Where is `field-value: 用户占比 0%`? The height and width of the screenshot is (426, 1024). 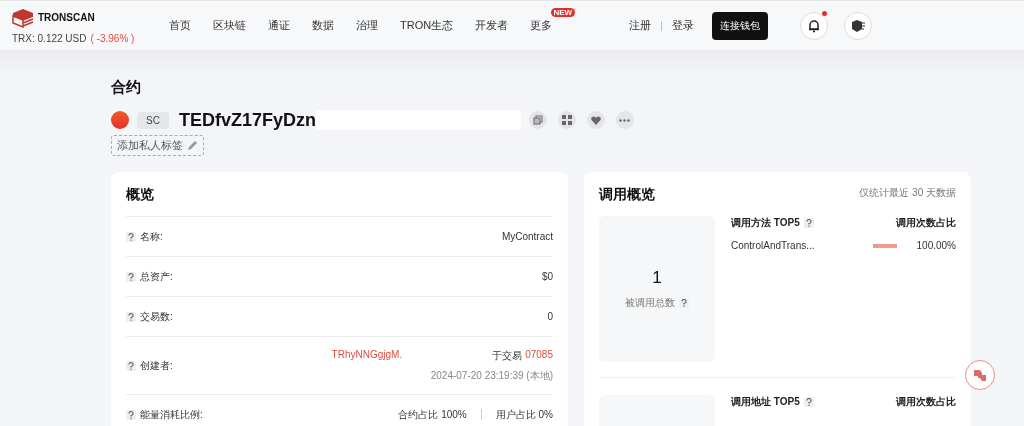
field-value: 用户占比 0% is located at coordinates (524, 414).